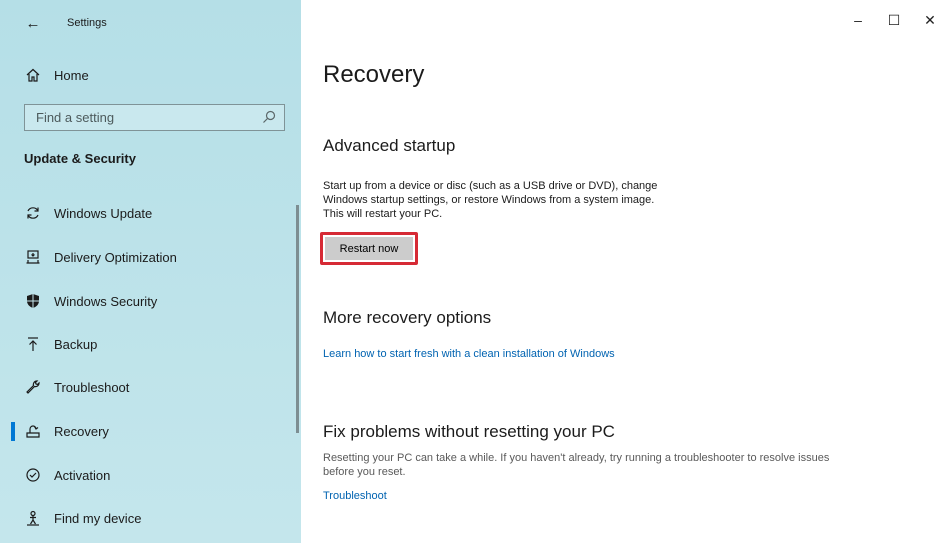  I want to click on sidebar-item-label: Windows Update, so click(103, 213).